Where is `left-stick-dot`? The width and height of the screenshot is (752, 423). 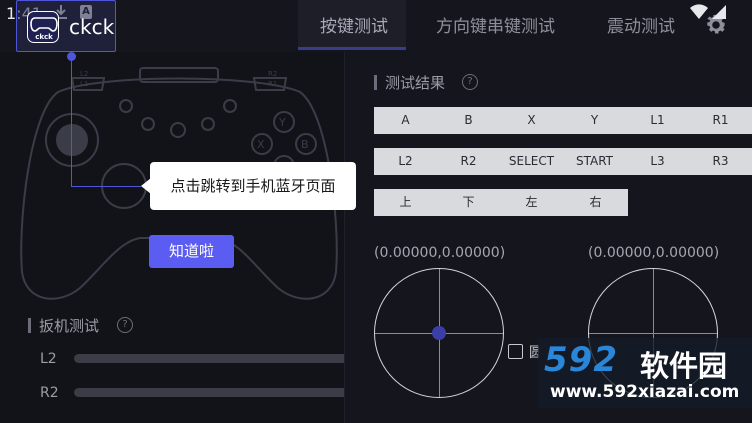 left-stick-dot is located at coordinates (439, 333).